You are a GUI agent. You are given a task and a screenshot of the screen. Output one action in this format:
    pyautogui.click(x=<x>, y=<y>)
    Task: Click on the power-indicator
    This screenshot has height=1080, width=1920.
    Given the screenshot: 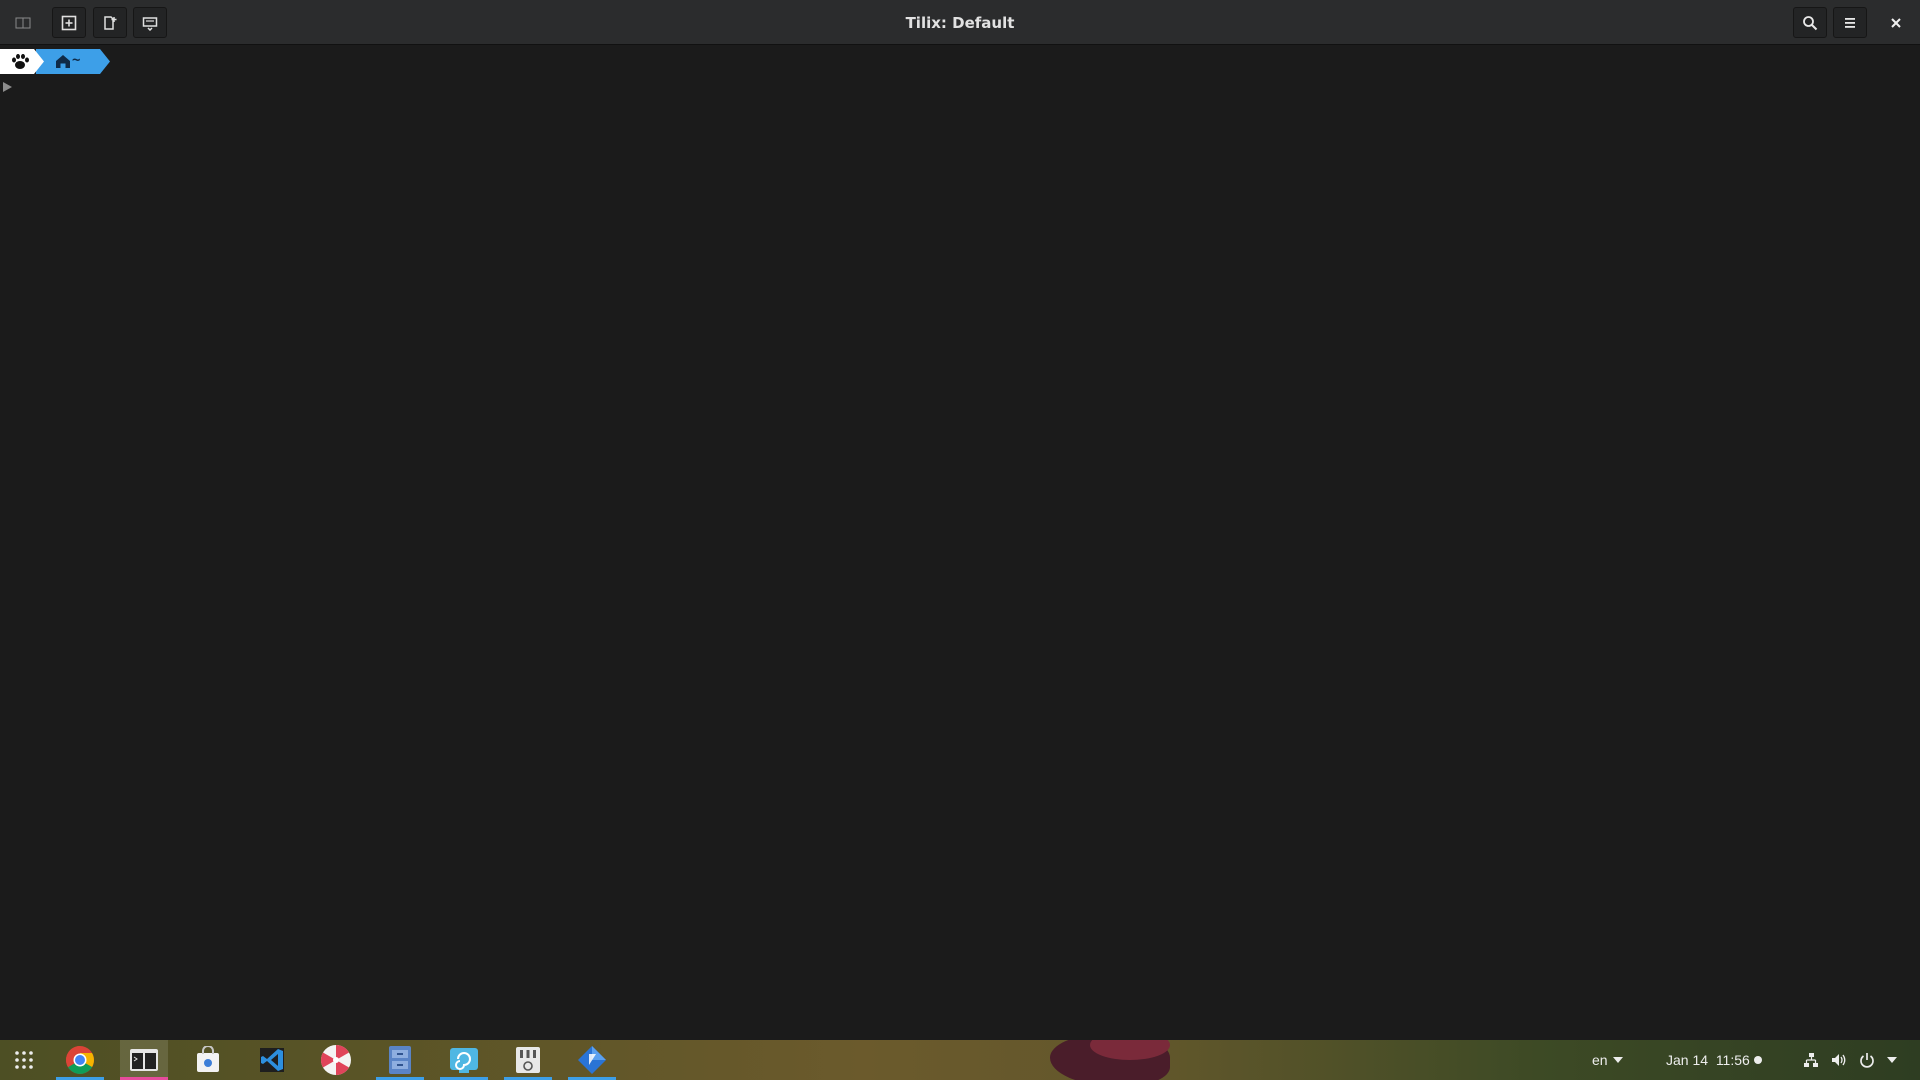 What is the action you would take?
    pyautogui.click(x=1867, y=1060)
    